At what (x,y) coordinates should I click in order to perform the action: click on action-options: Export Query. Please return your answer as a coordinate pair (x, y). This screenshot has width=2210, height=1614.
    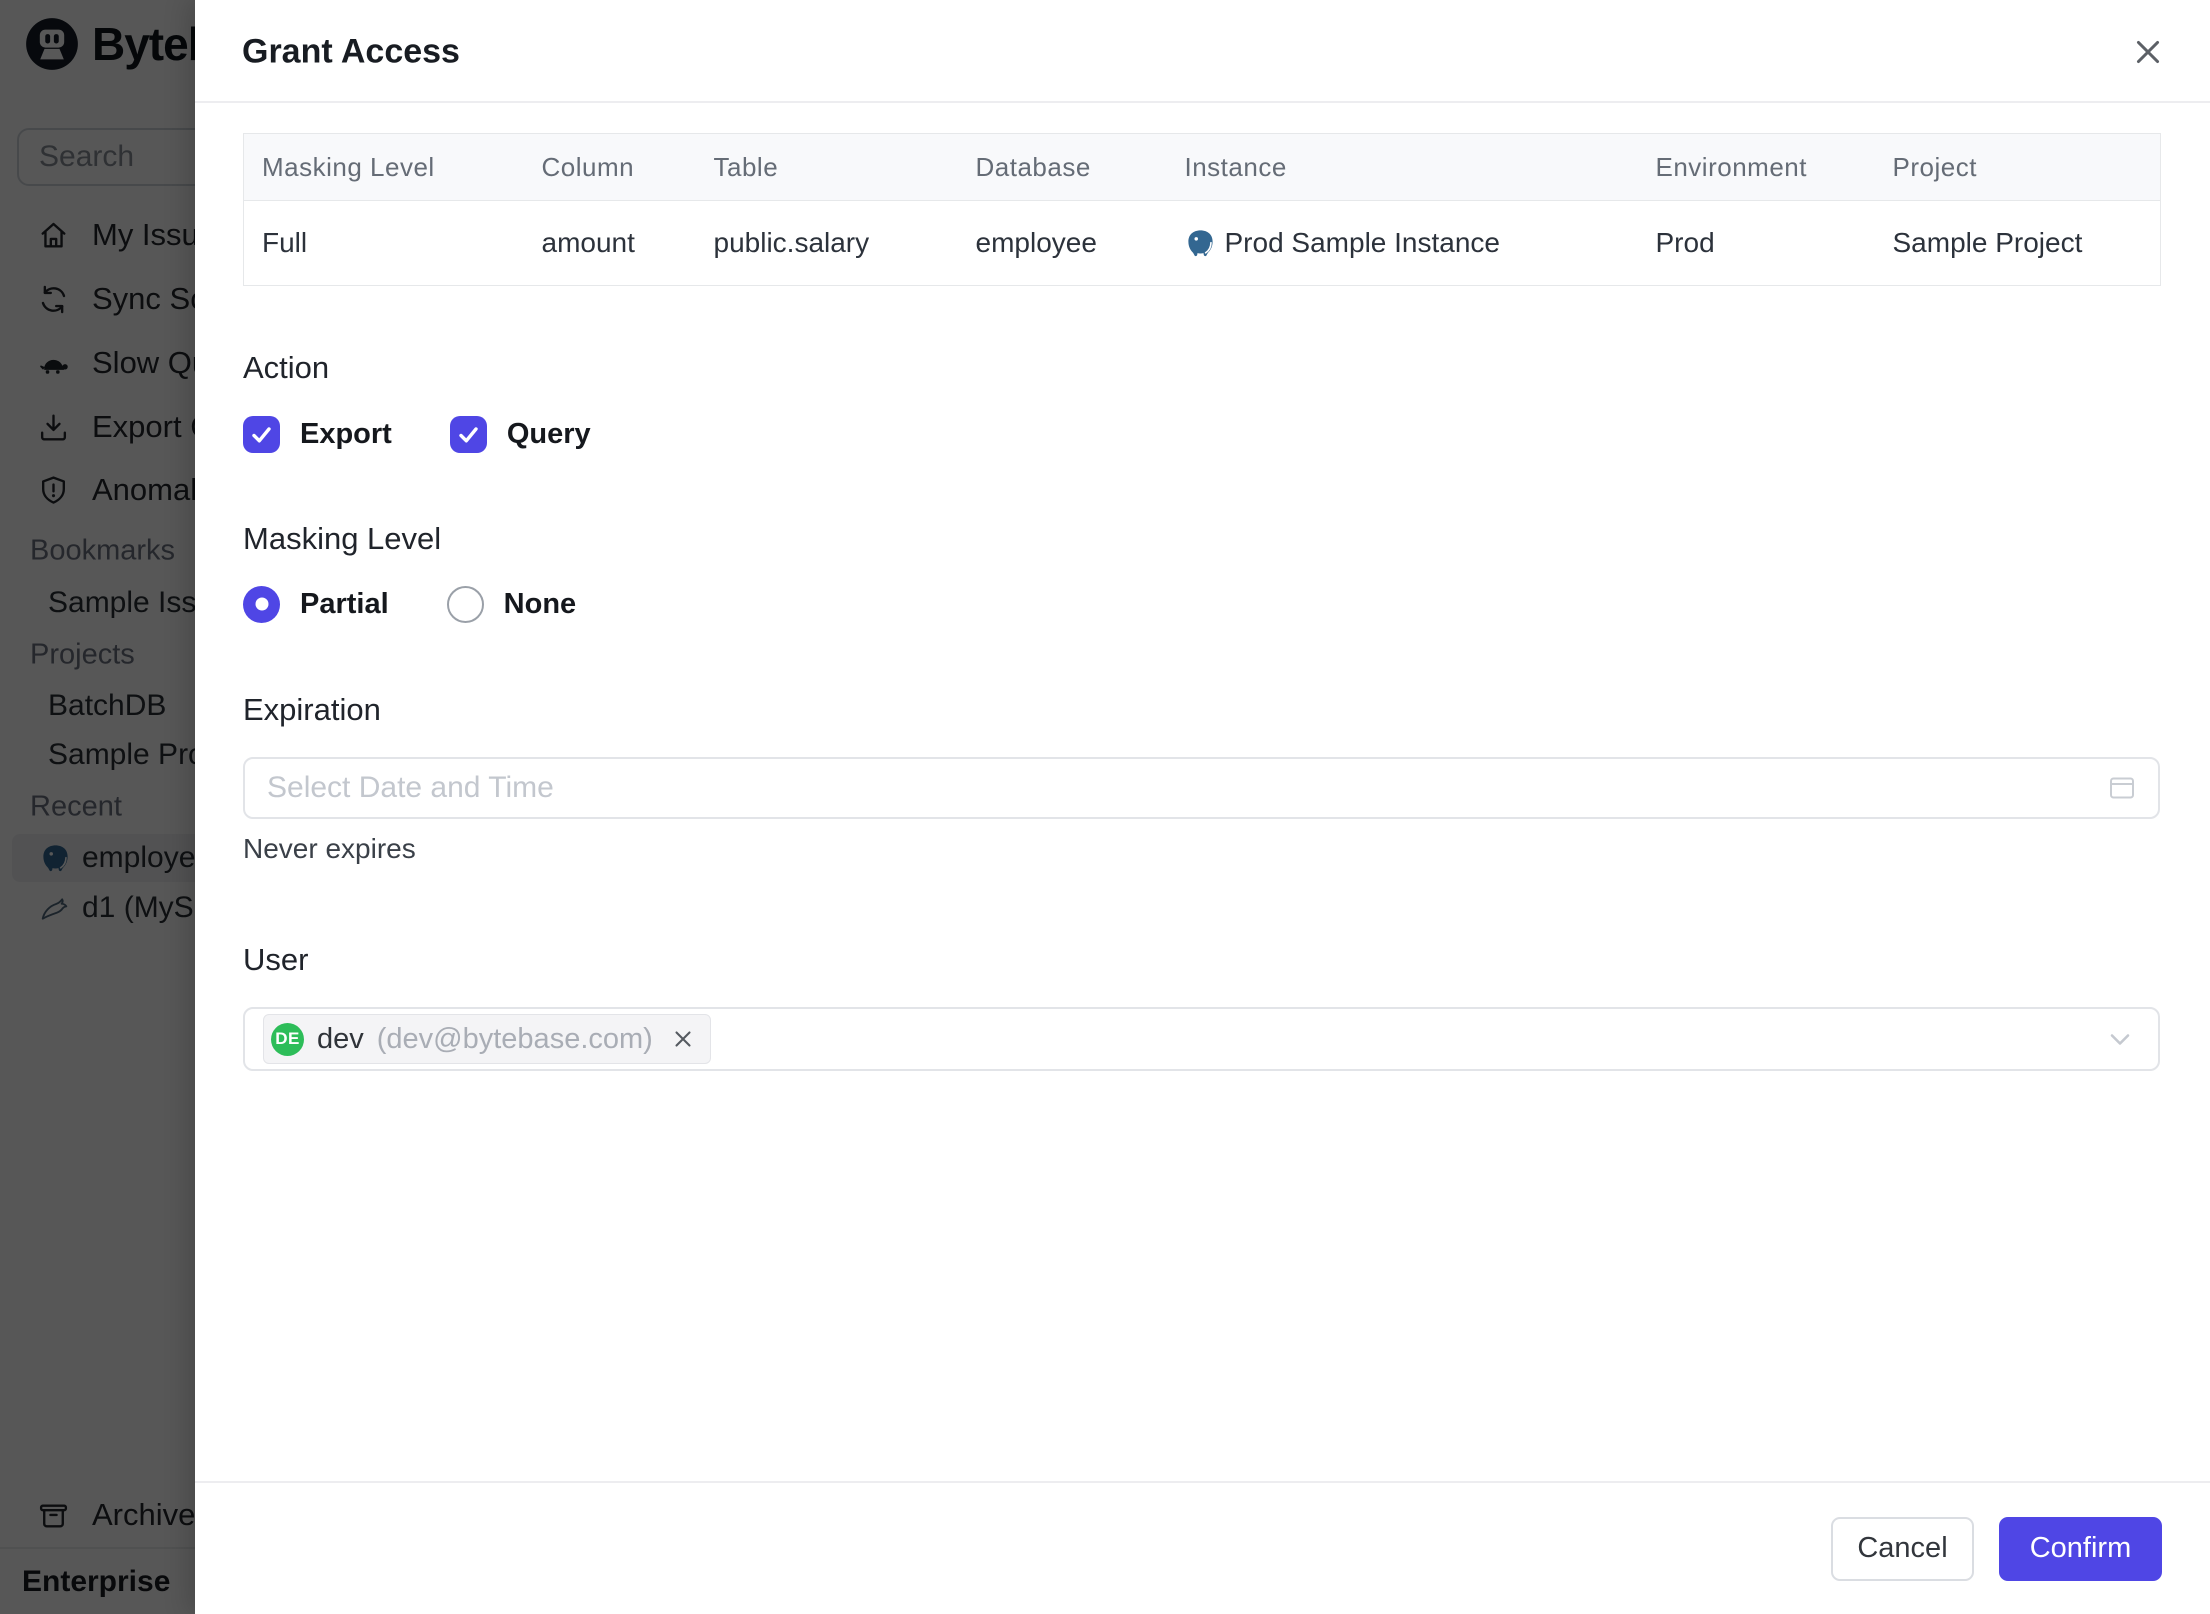
    Looking at the image, I should click on (417, 434).